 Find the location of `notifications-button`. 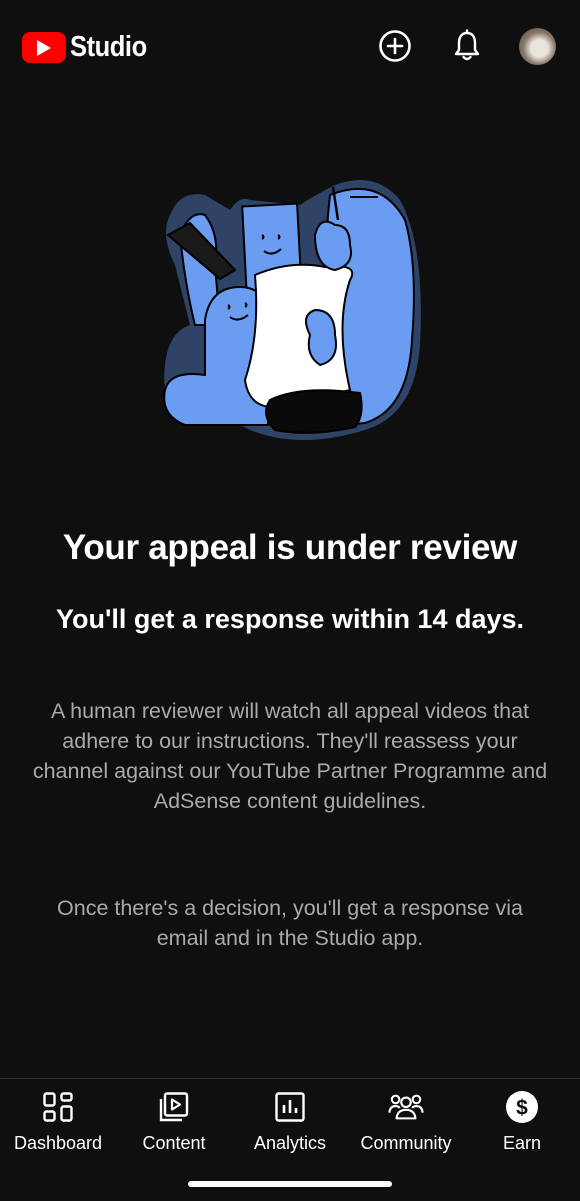

notifications-button is located at coordinates (467, 46).